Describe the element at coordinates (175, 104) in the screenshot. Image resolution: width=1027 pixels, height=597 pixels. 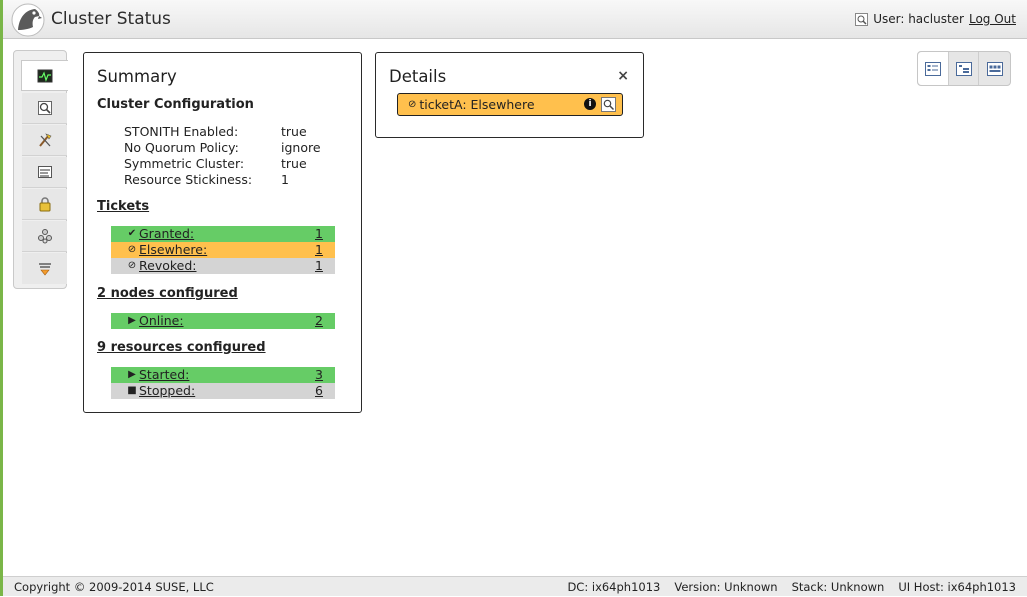
I see `cluster-config-title: Cluster Configuration` at that location.